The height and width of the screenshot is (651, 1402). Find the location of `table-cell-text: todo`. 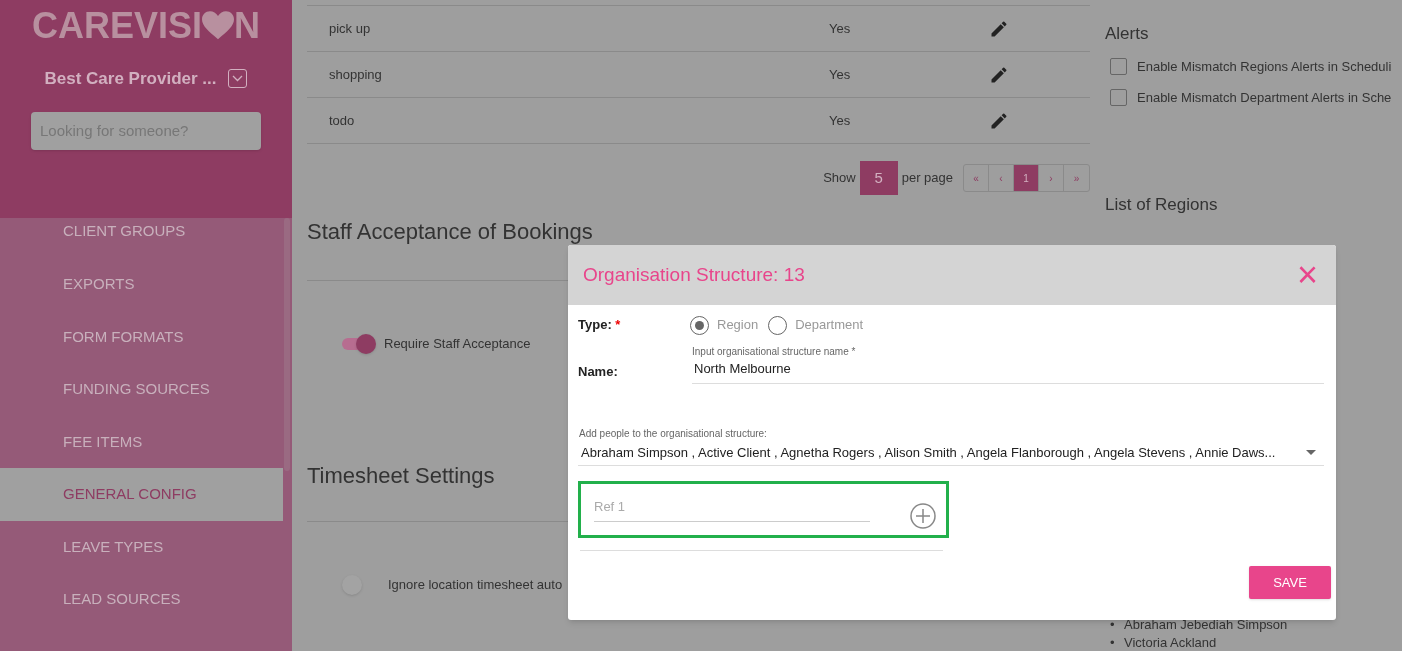

table-cell-text: todo is located at coordinates (342, 120).